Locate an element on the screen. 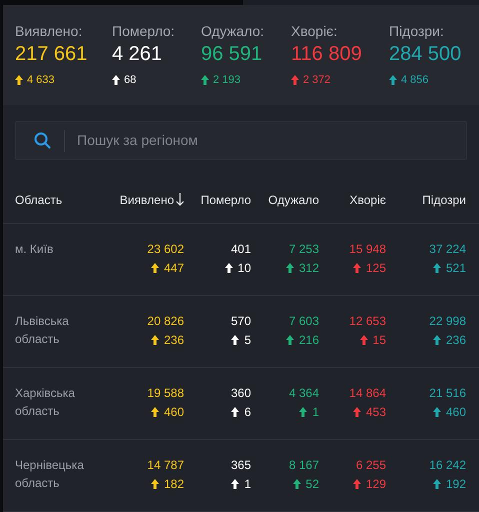  stat-delta: 4 633 is located at coordinates (41, 80).